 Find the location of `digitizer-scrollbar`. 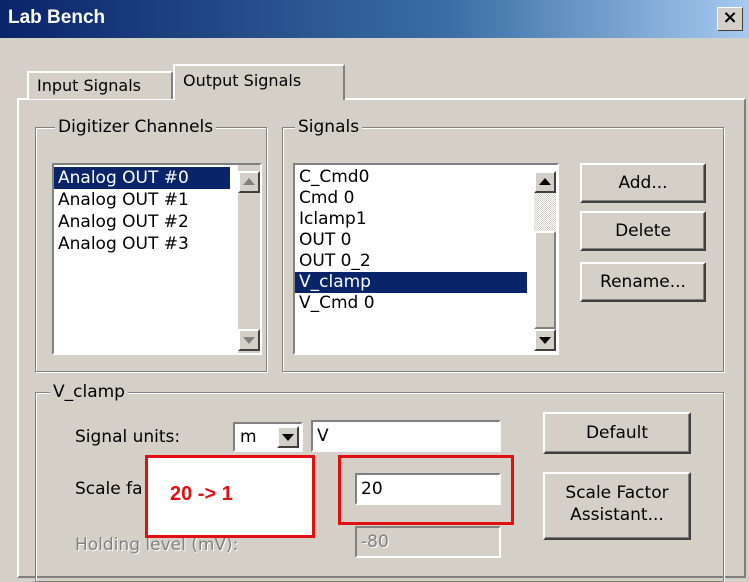

digitizer-scrollbar is located at coordinates (249, 259).